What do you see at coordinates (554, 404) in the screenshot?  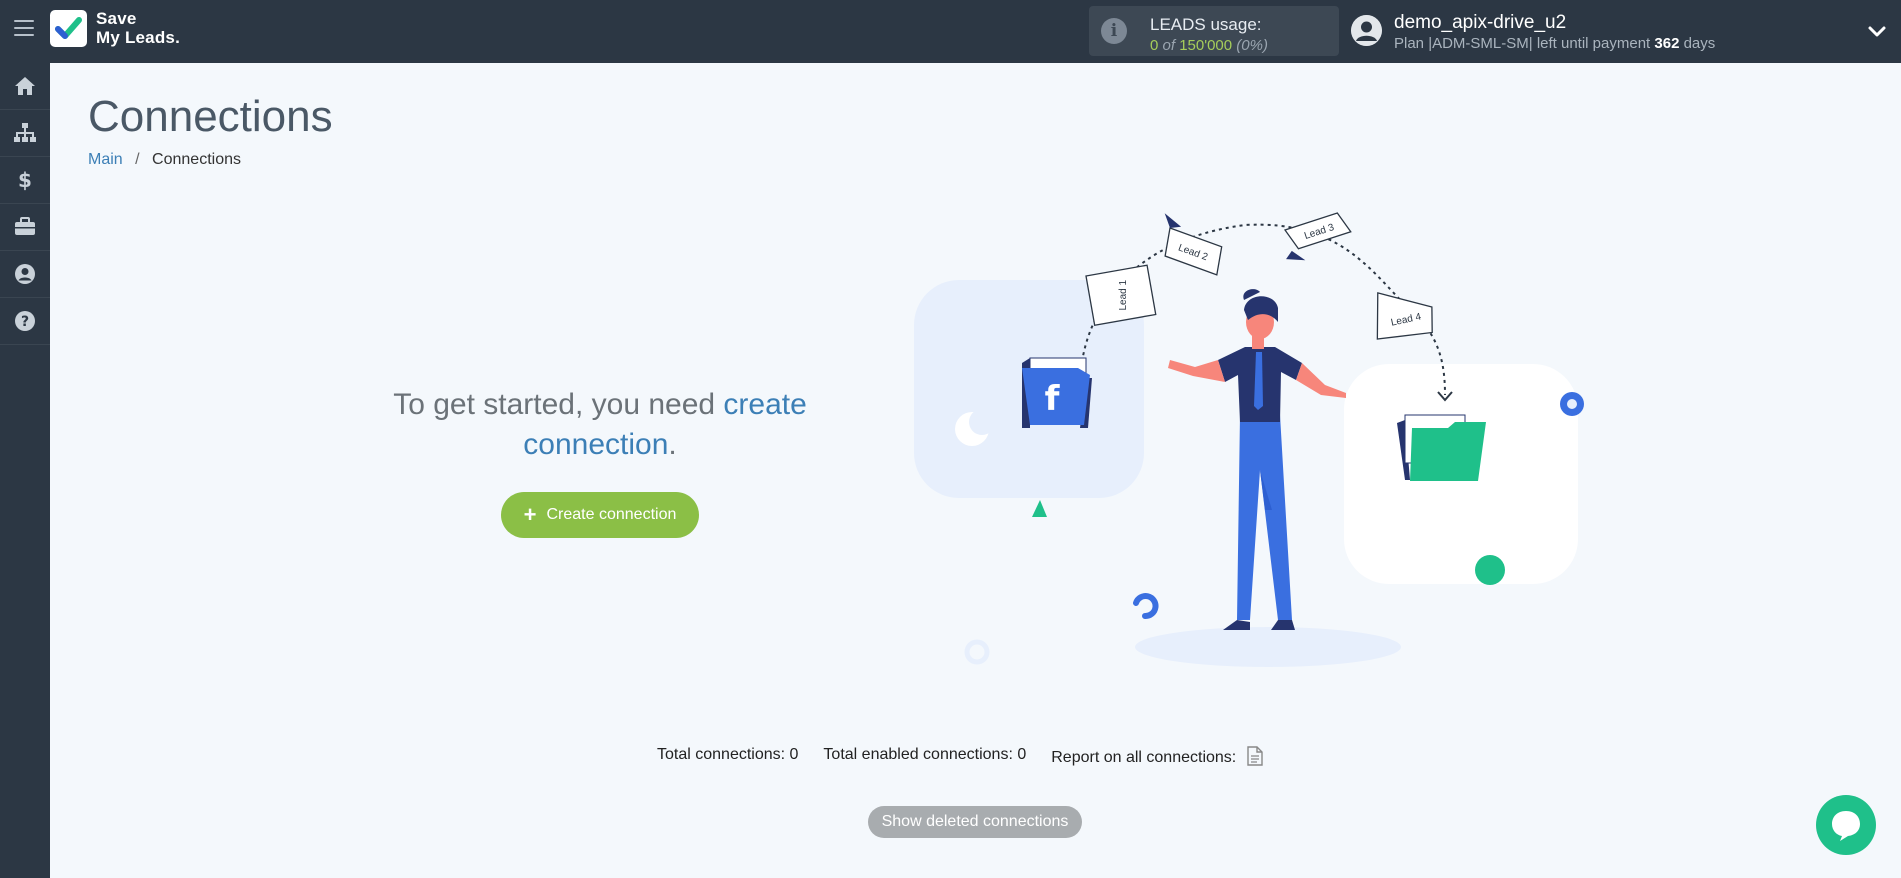 I see `intro-text: To get started, you need` at bounding box center [554, 404].